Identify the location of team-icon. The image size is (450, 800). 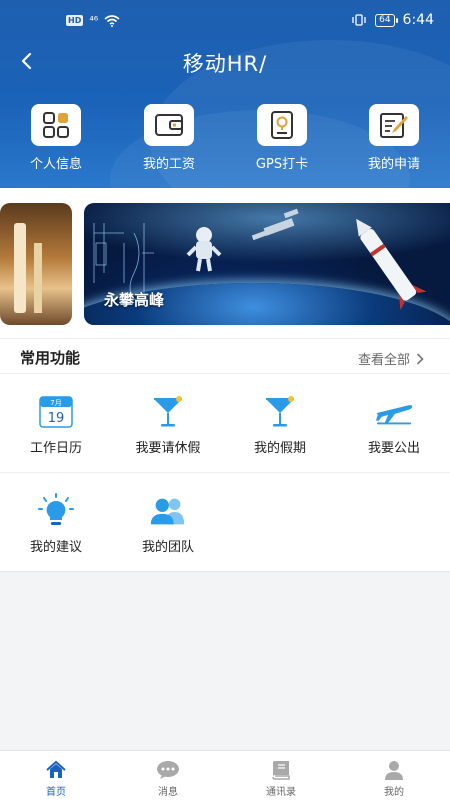
(168, 511).